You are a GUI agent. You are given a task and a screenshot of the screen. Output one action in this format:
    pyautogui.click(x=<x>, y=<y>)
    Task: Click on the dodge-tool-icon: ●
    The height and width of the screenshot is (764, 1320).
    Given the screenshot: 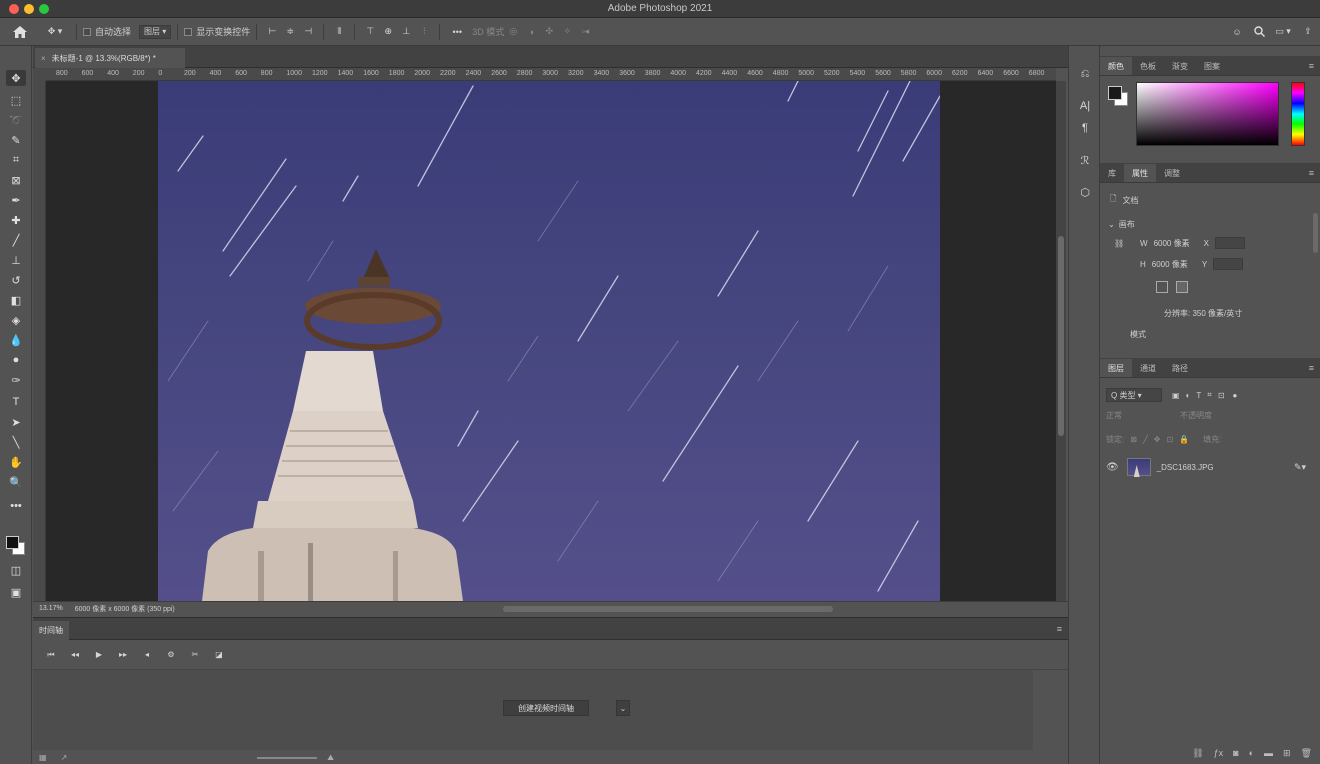 What is the action you would take?
    pyautogui.click(x=16, y=360)
    